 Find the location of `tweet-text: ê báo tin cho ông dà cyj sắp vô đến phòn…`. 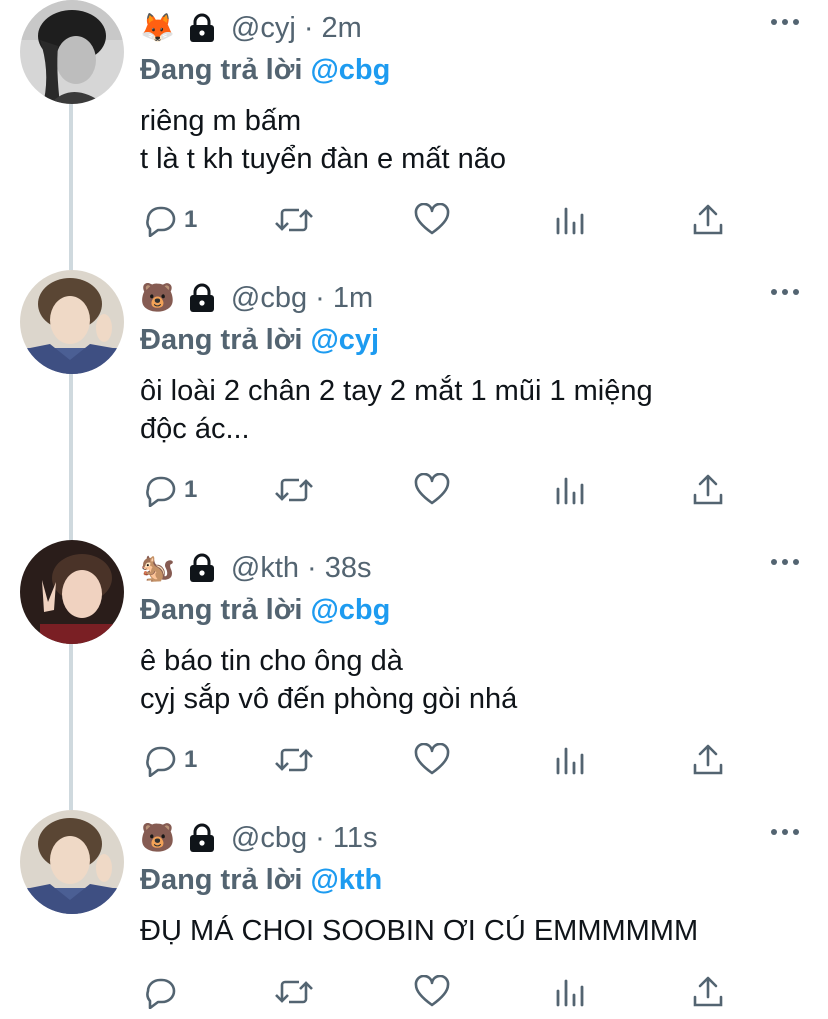

tweet-text: ê báo tin cho ông dà cyj sắp vô đến phòn… is located at coordinates (329, 680).